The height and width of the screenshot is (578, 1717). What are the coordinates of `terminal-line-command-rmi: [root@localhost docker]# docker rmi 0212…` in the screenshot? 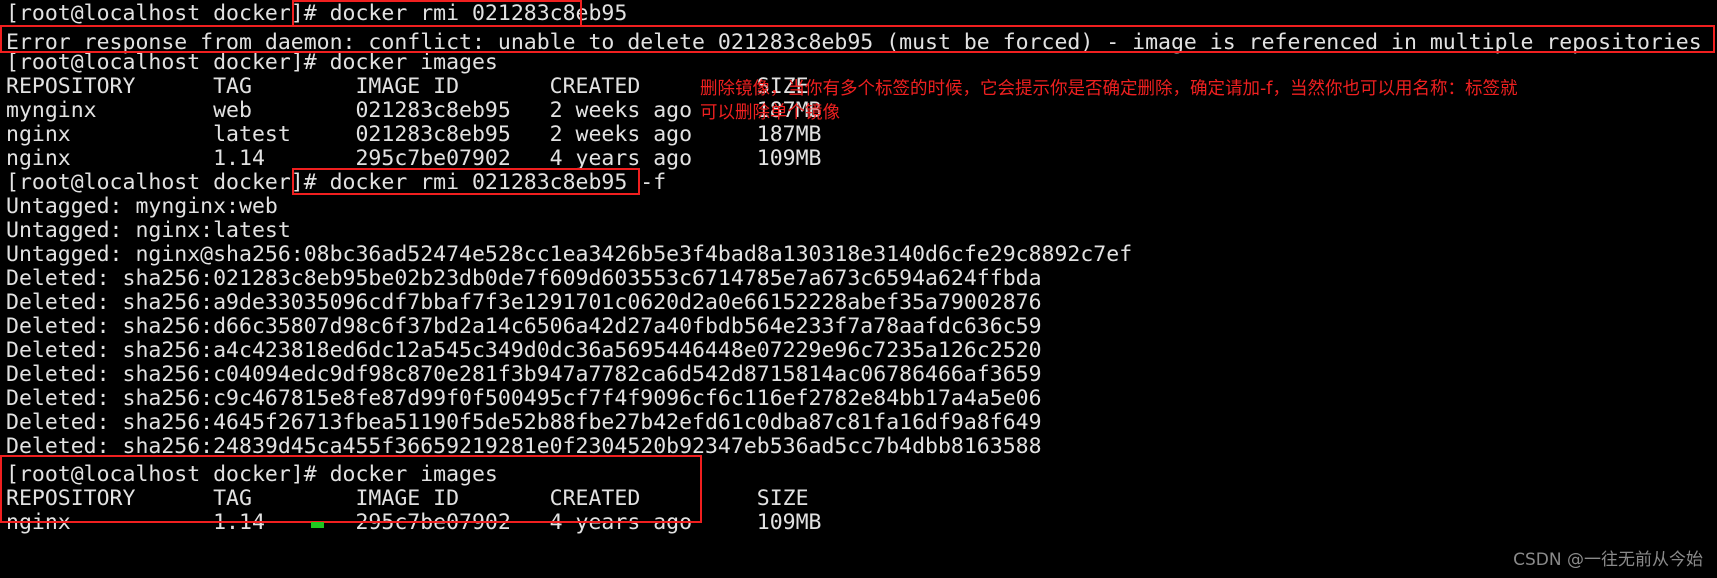 It's located at (317, 13).